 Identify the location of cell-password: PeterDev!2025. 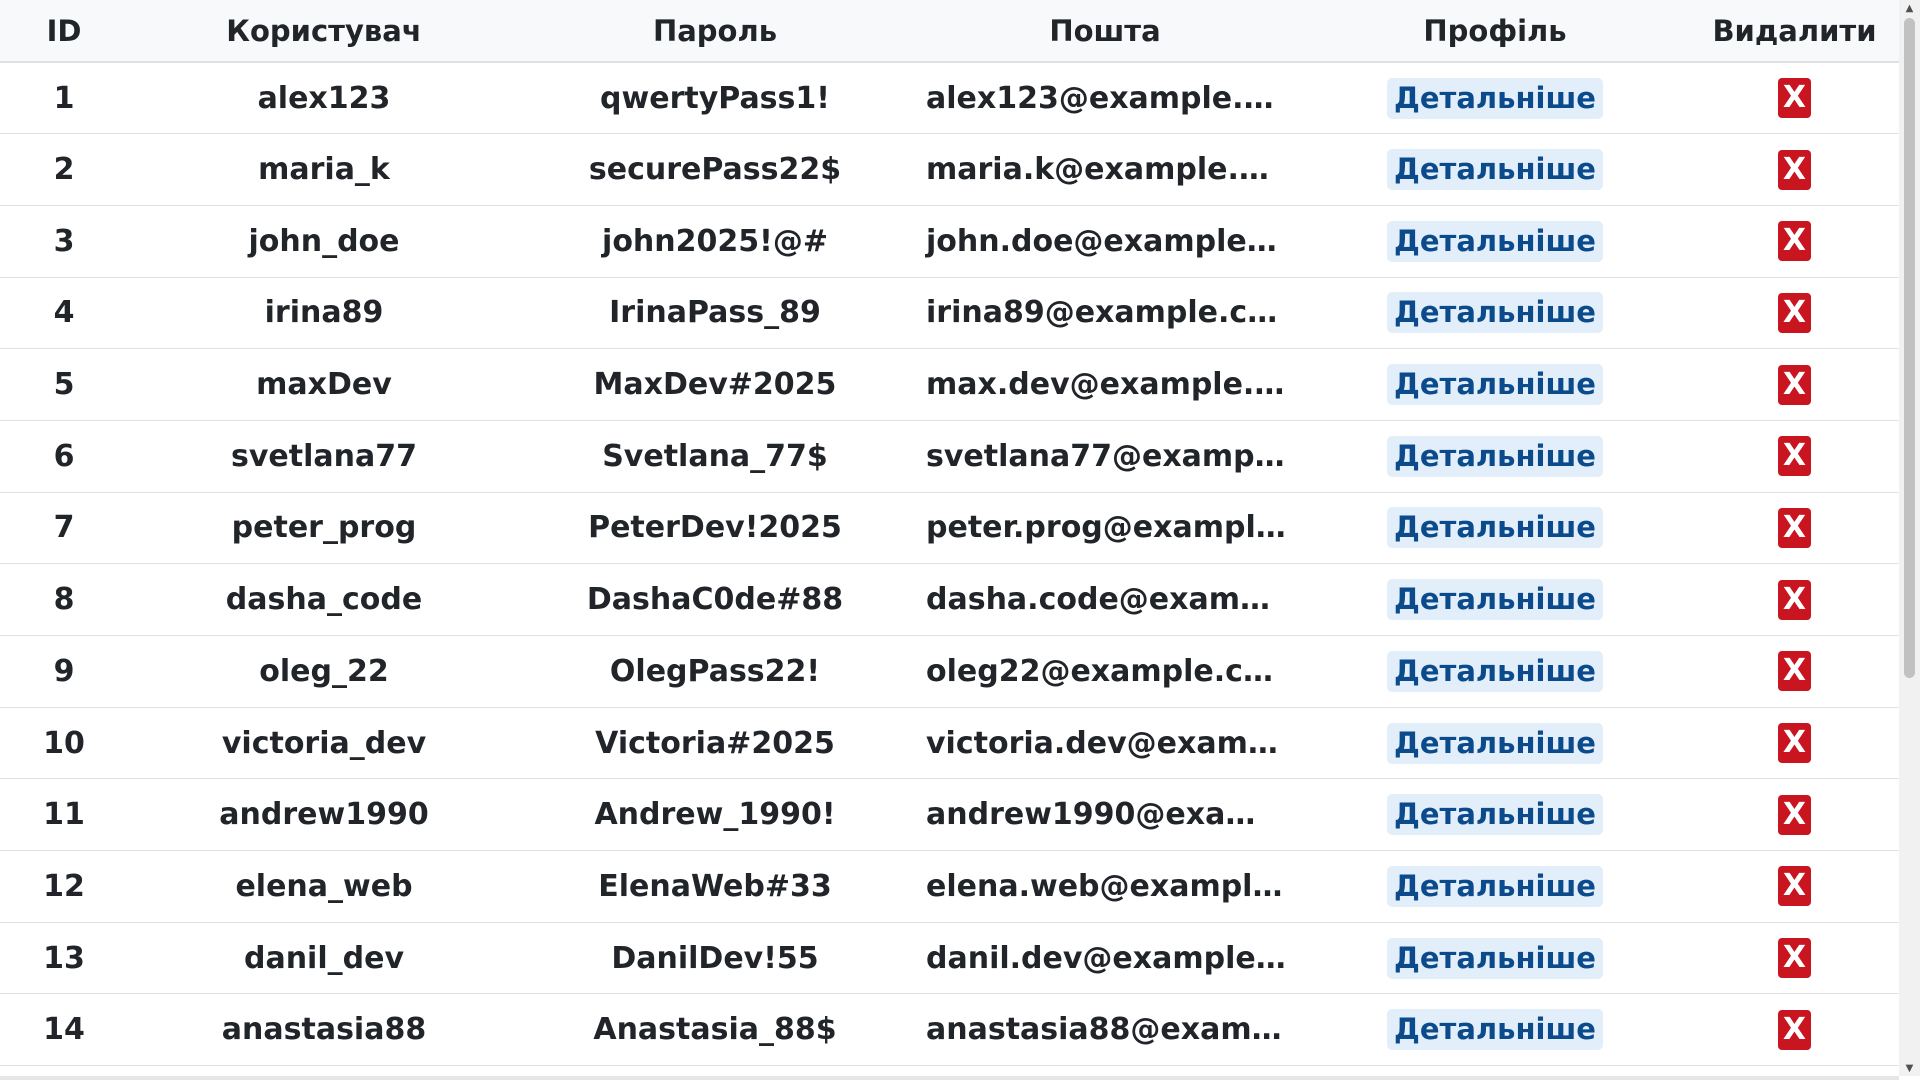
(715, 528).